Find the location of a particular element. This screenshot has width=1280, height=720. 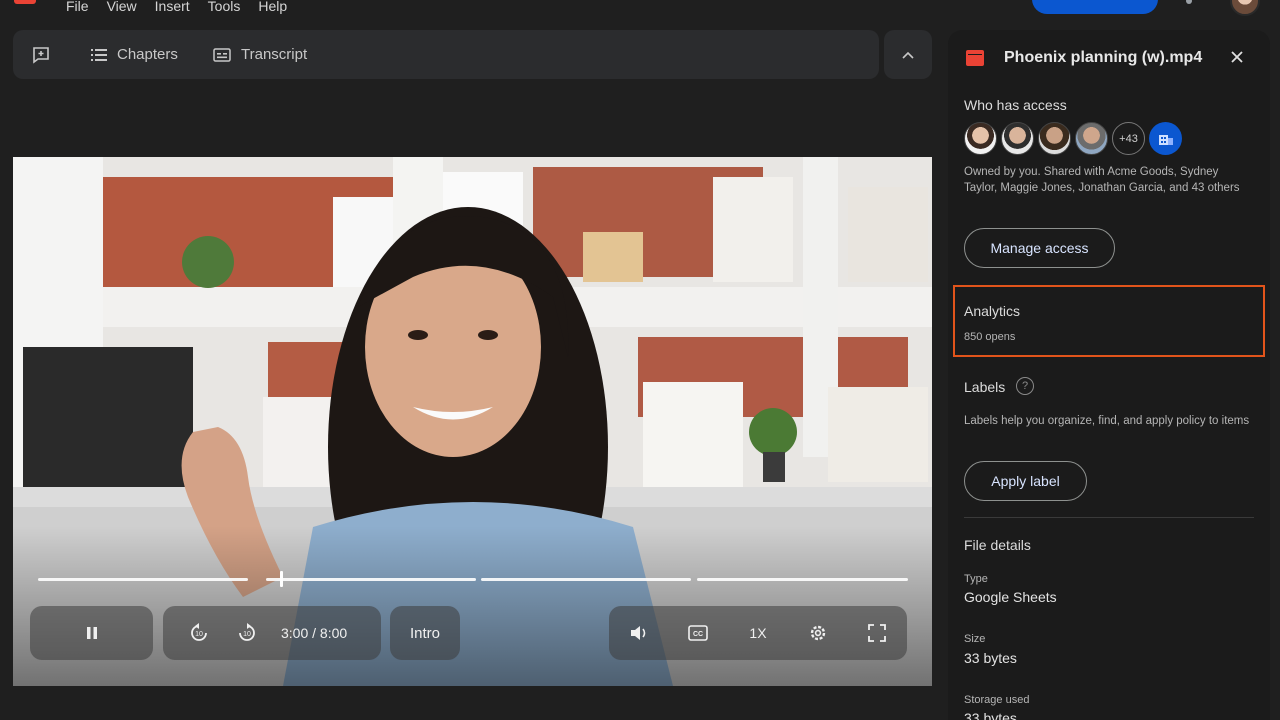

menu-file: File is located at coordinates (77, 7).